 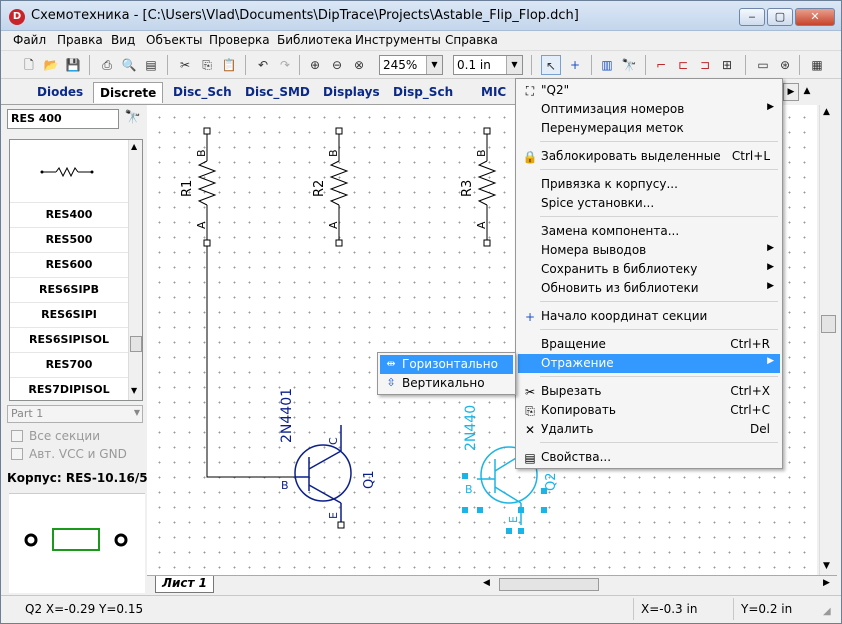 I want to click on menu-item-optimize-numbers: Оптимизация номеров ▶, so click(x=649, y=109).